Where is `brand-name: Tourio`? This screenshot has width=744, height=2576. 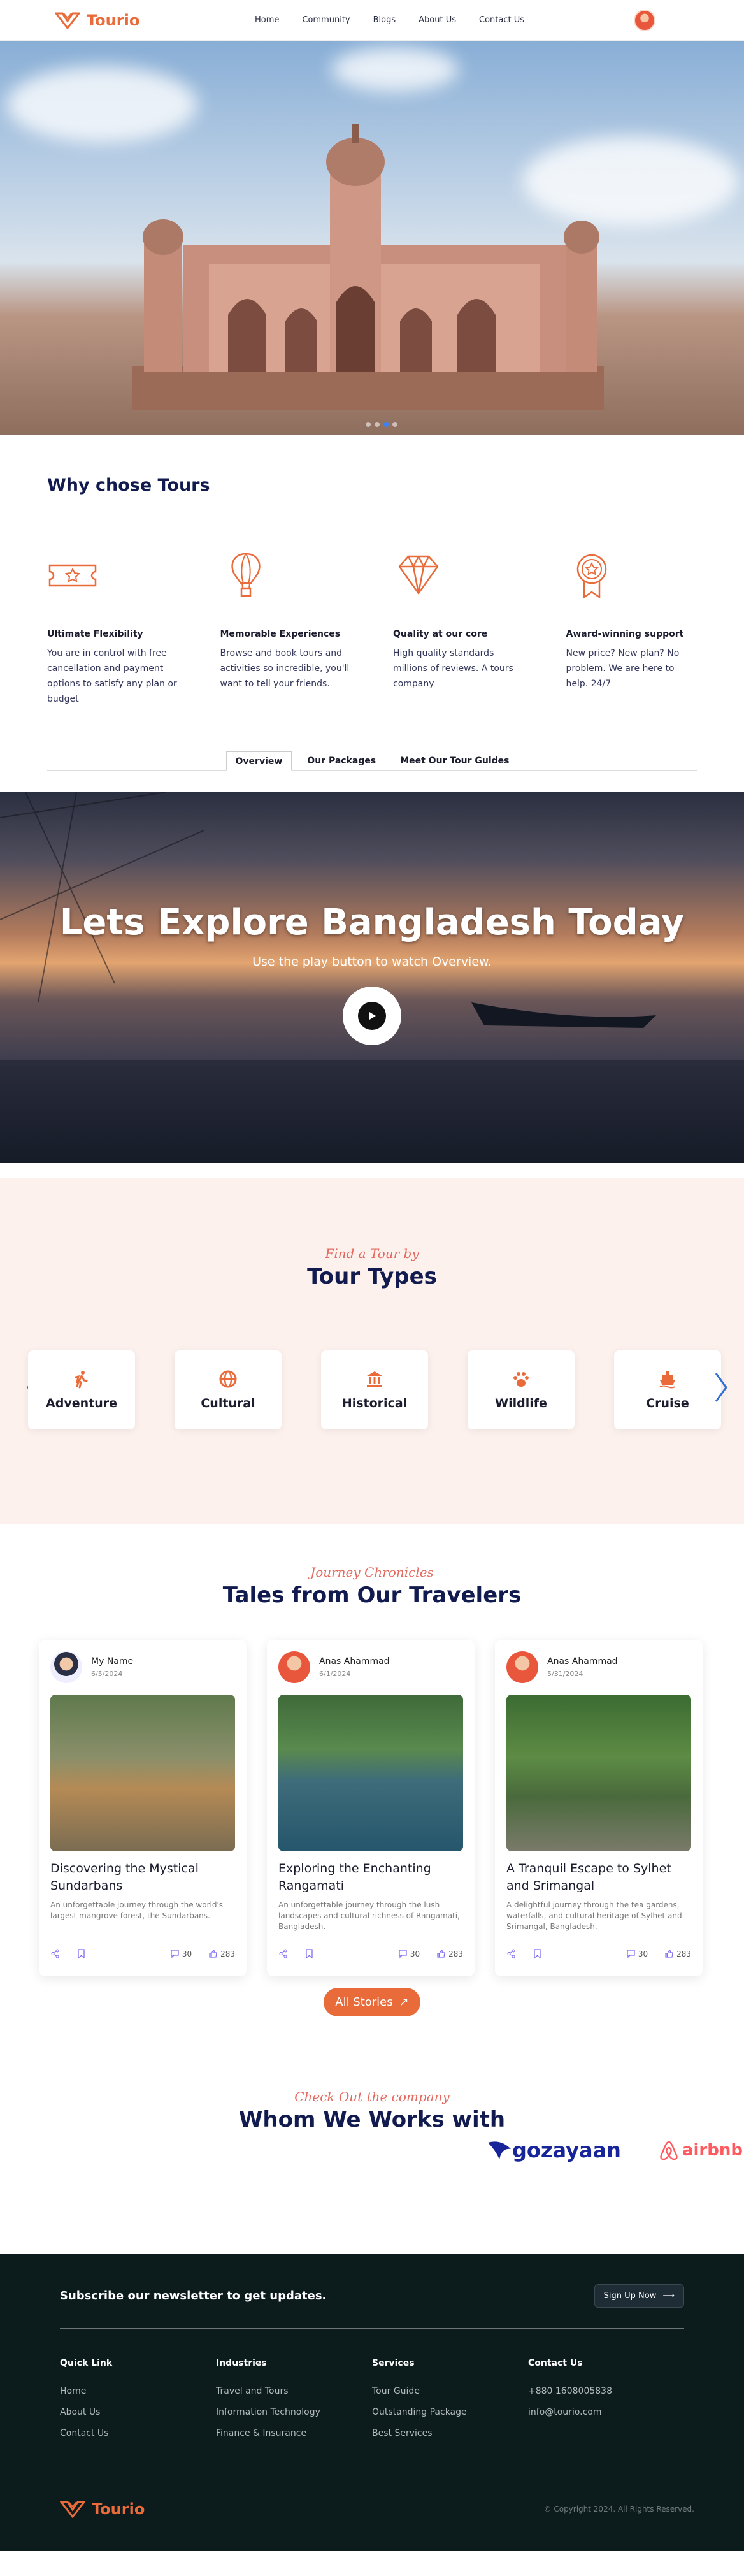 brand-name: Tourio is located at coordinates (113, 20).